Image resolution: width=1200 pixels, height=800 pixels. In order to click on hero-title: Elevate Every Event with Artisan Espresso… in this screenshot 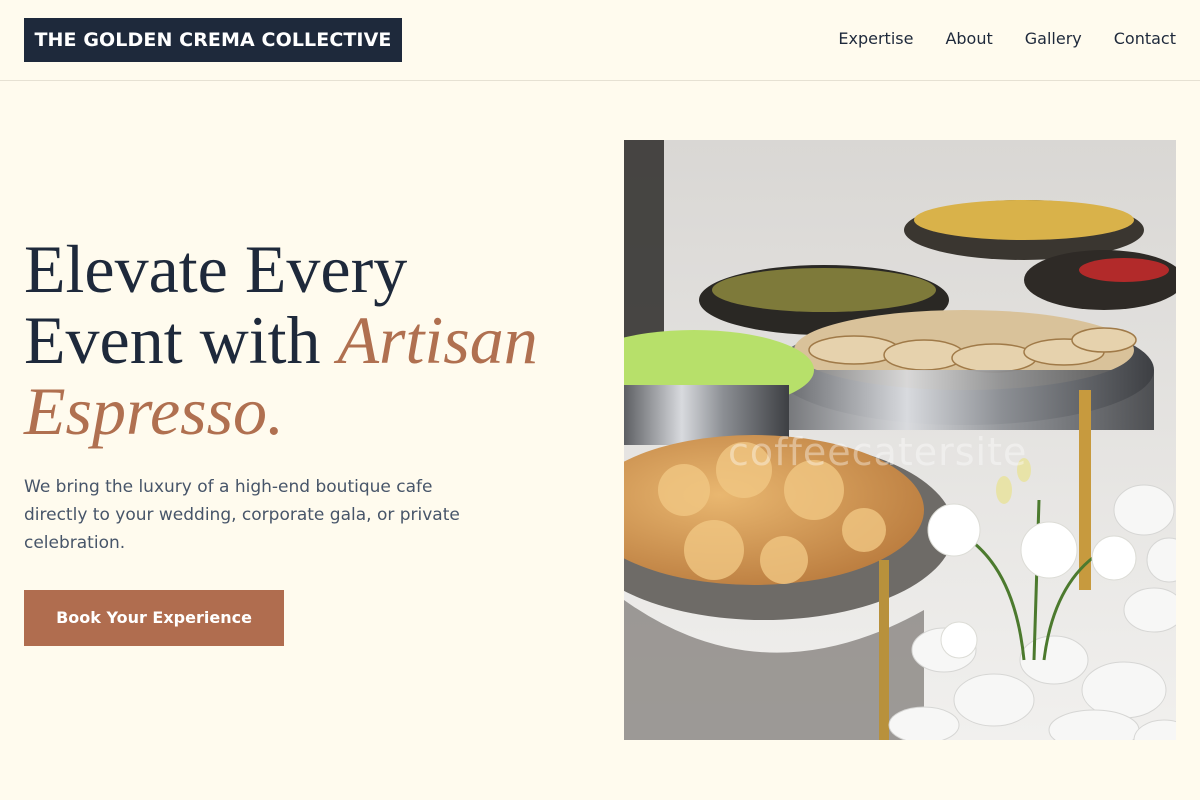, I will do `click(319, 340)`.